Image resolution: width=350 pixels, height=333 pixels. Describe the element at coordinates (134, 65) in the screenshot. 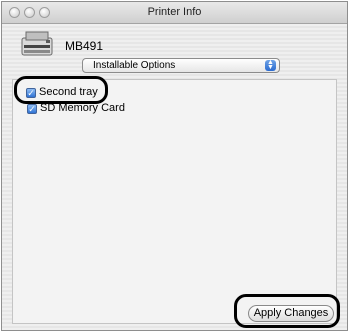

I see `popup-selected-value: Installable Options` at that location.